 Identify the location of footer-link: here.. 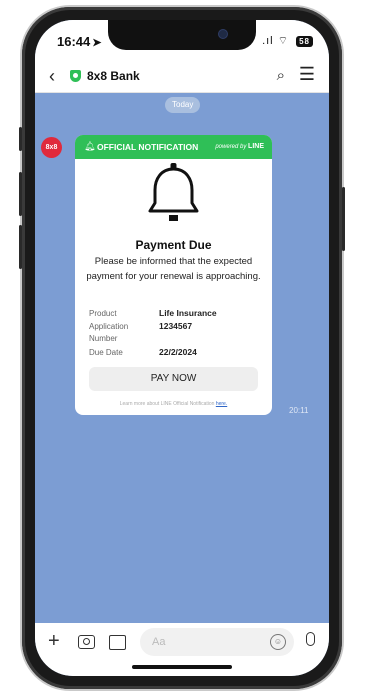
(221, 404).